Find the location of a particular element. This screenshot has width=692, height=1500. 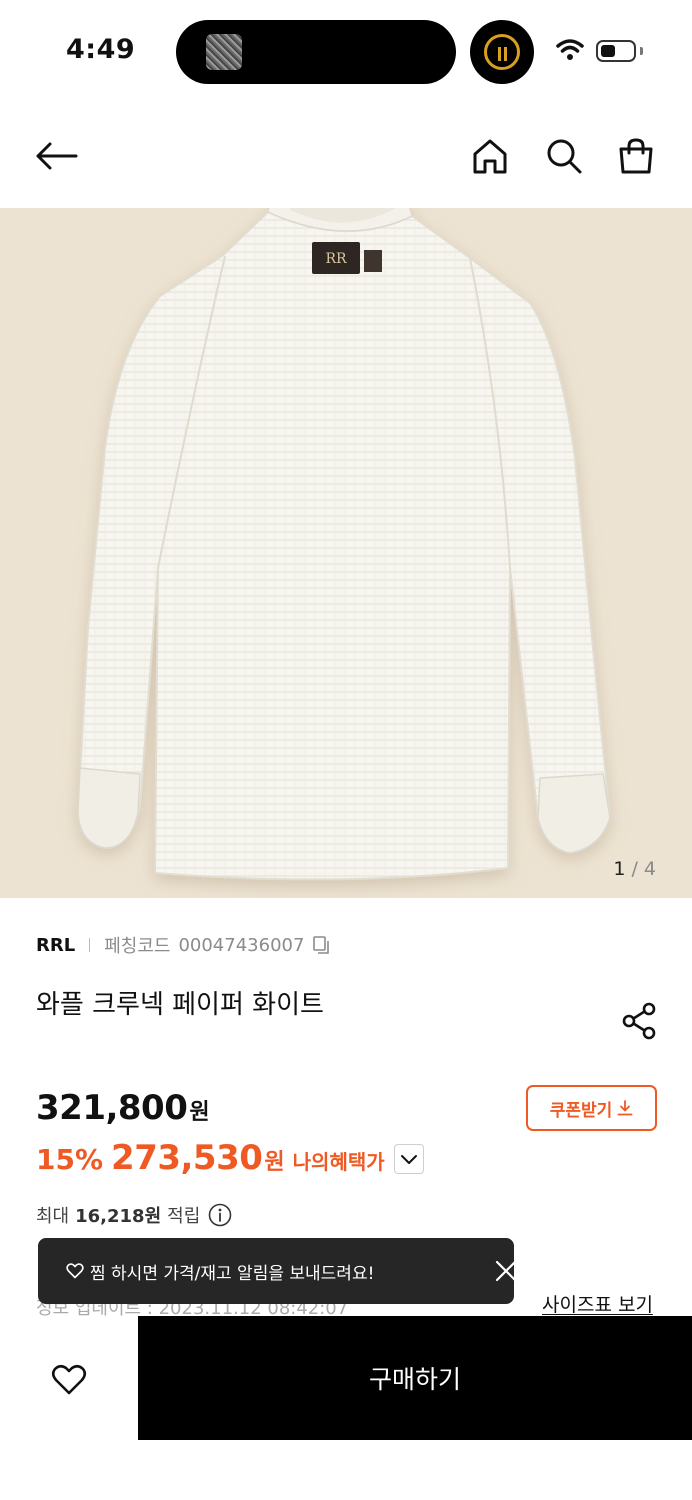

points-prefix: 최대 is located at coordinates (53, 1216).